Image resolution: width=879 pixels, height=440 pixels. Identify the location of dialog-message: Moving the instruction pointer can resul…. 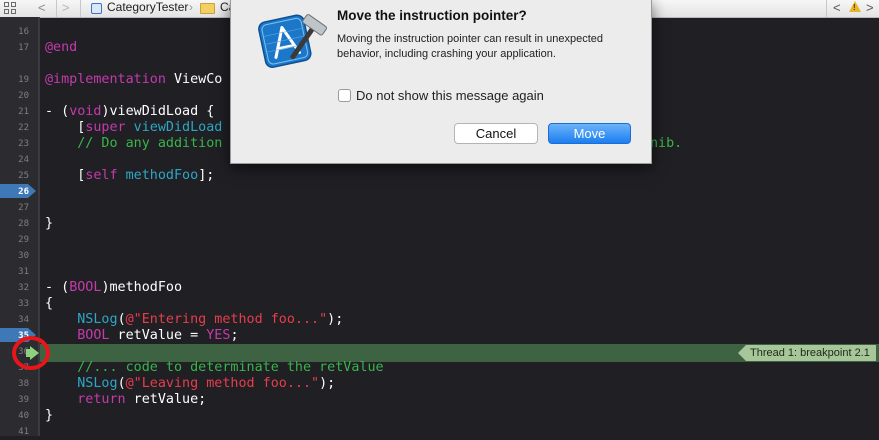
(470, 46).